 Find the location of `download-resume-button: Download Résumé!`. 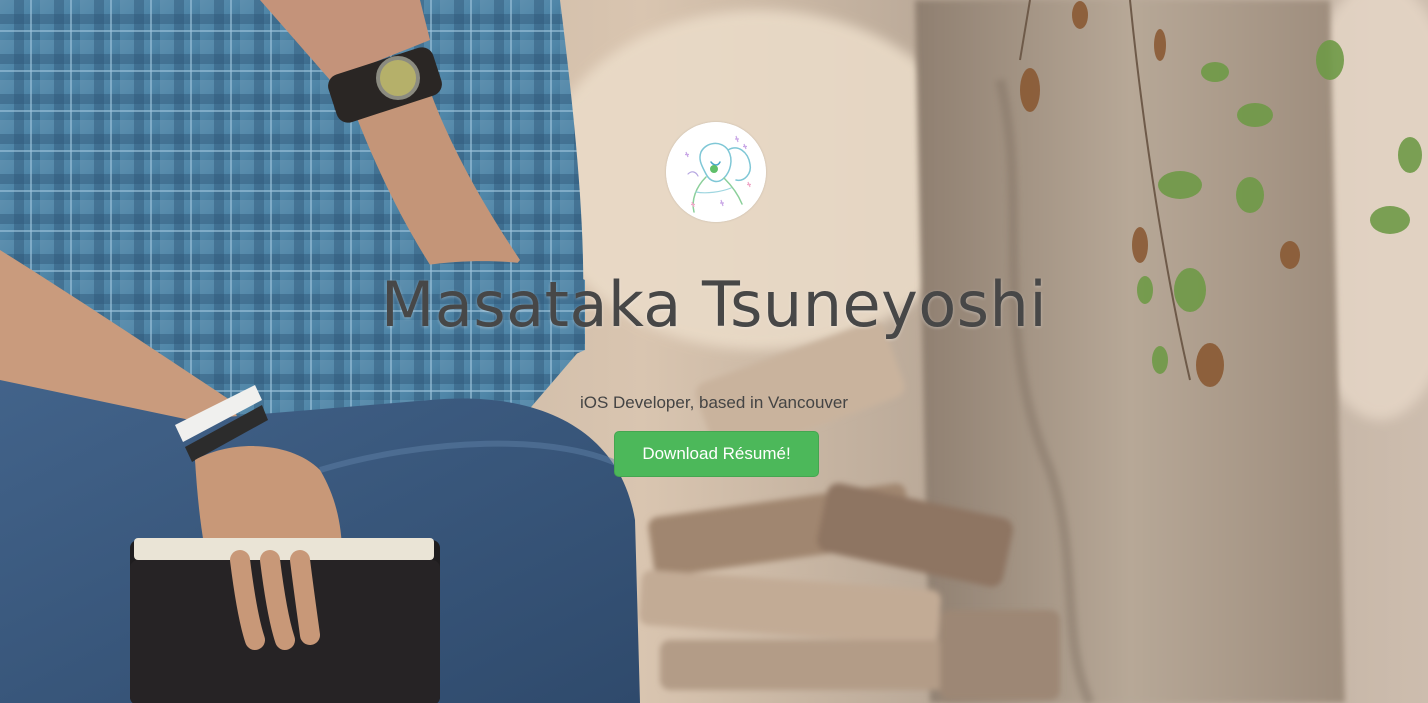

download-resume-button: Download Résumé! is located at coordinates (716, 454).